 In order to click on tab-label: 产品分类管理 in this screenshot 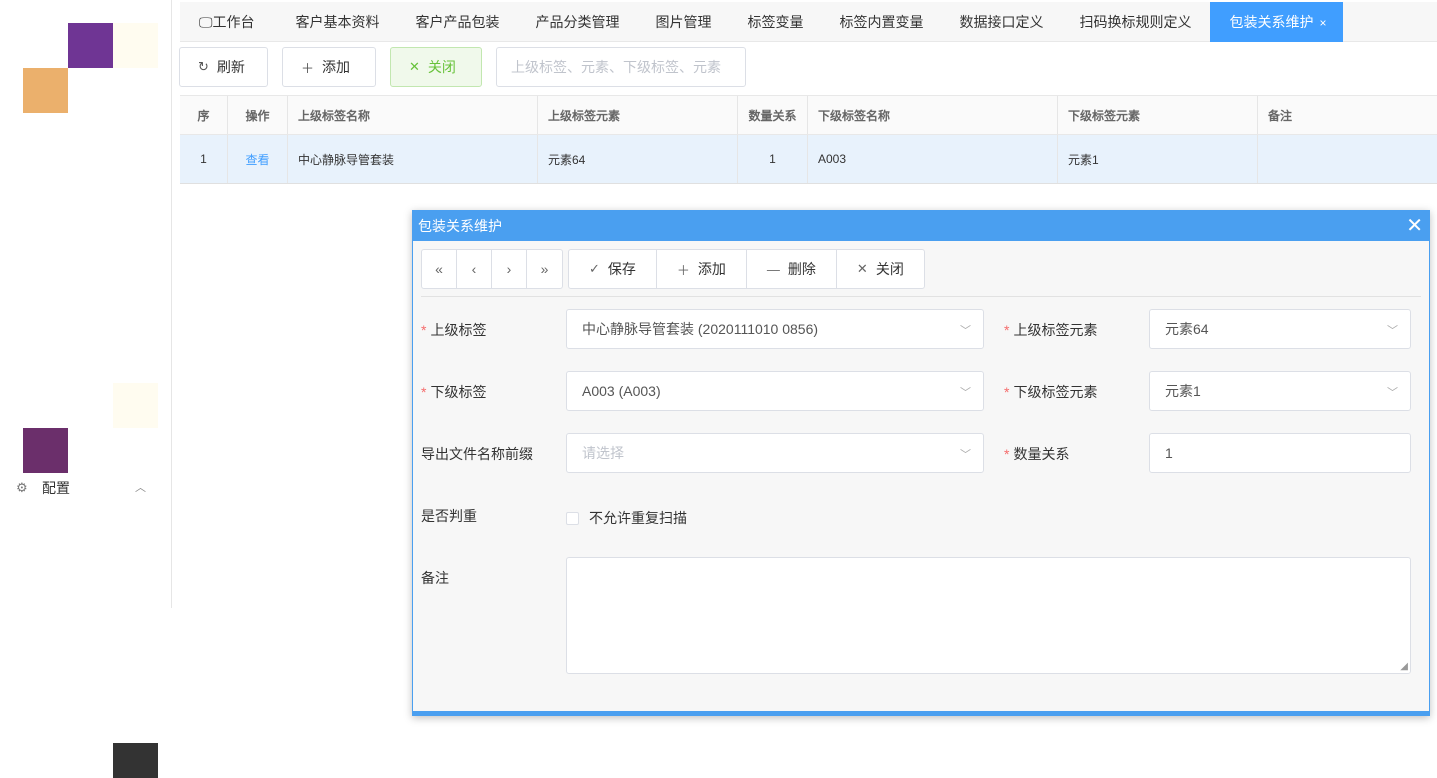, I will do `click(577, 22)`.